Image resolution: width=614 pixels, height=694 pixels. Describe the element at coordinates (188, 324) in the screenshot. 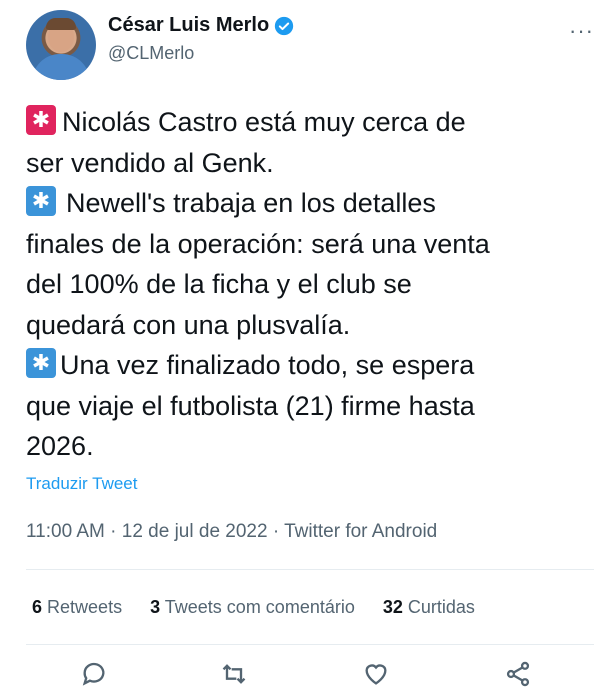

I see `tweet-line: quedará con una plusvalía.` at that location.